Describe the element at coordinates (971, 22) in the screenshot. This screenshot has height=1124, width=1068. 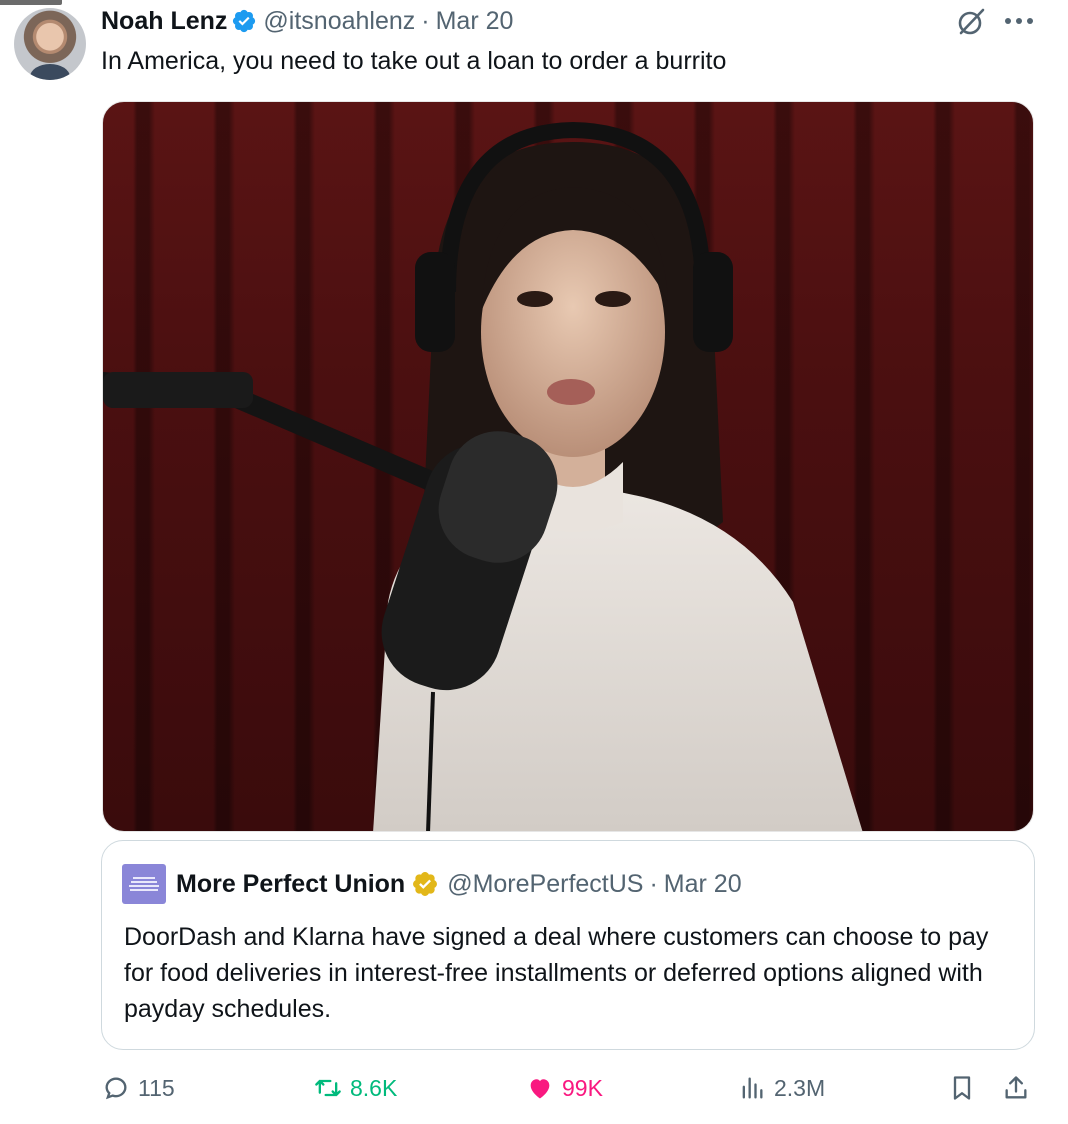
I see `grok-icon` at that location.